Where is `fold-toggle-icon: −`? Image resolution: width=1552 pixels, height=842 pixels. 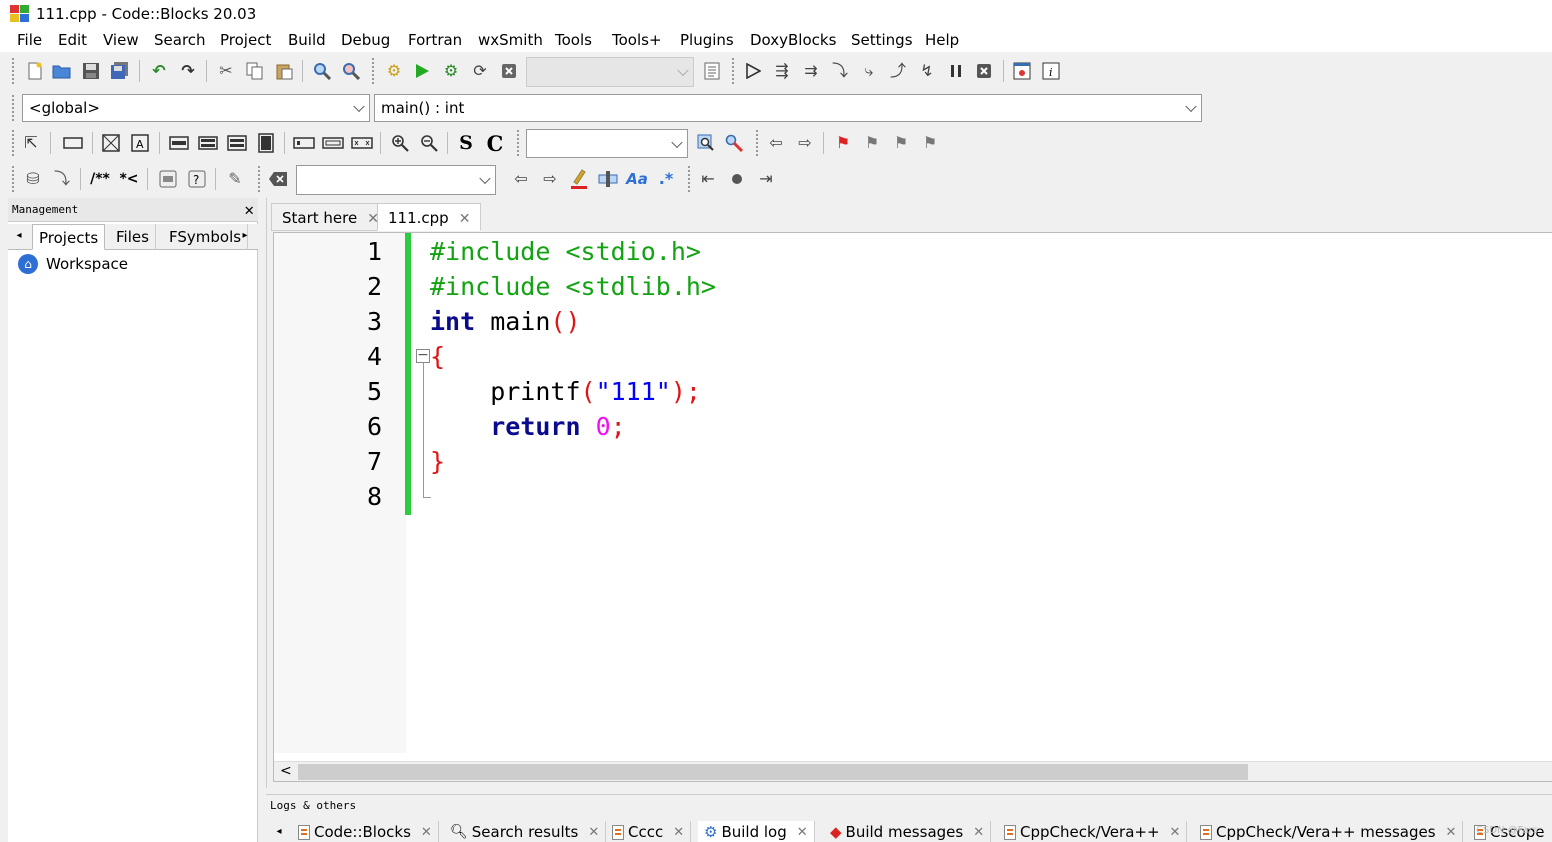 fold-toggle-icon: − is located at coordinates (423, 355).